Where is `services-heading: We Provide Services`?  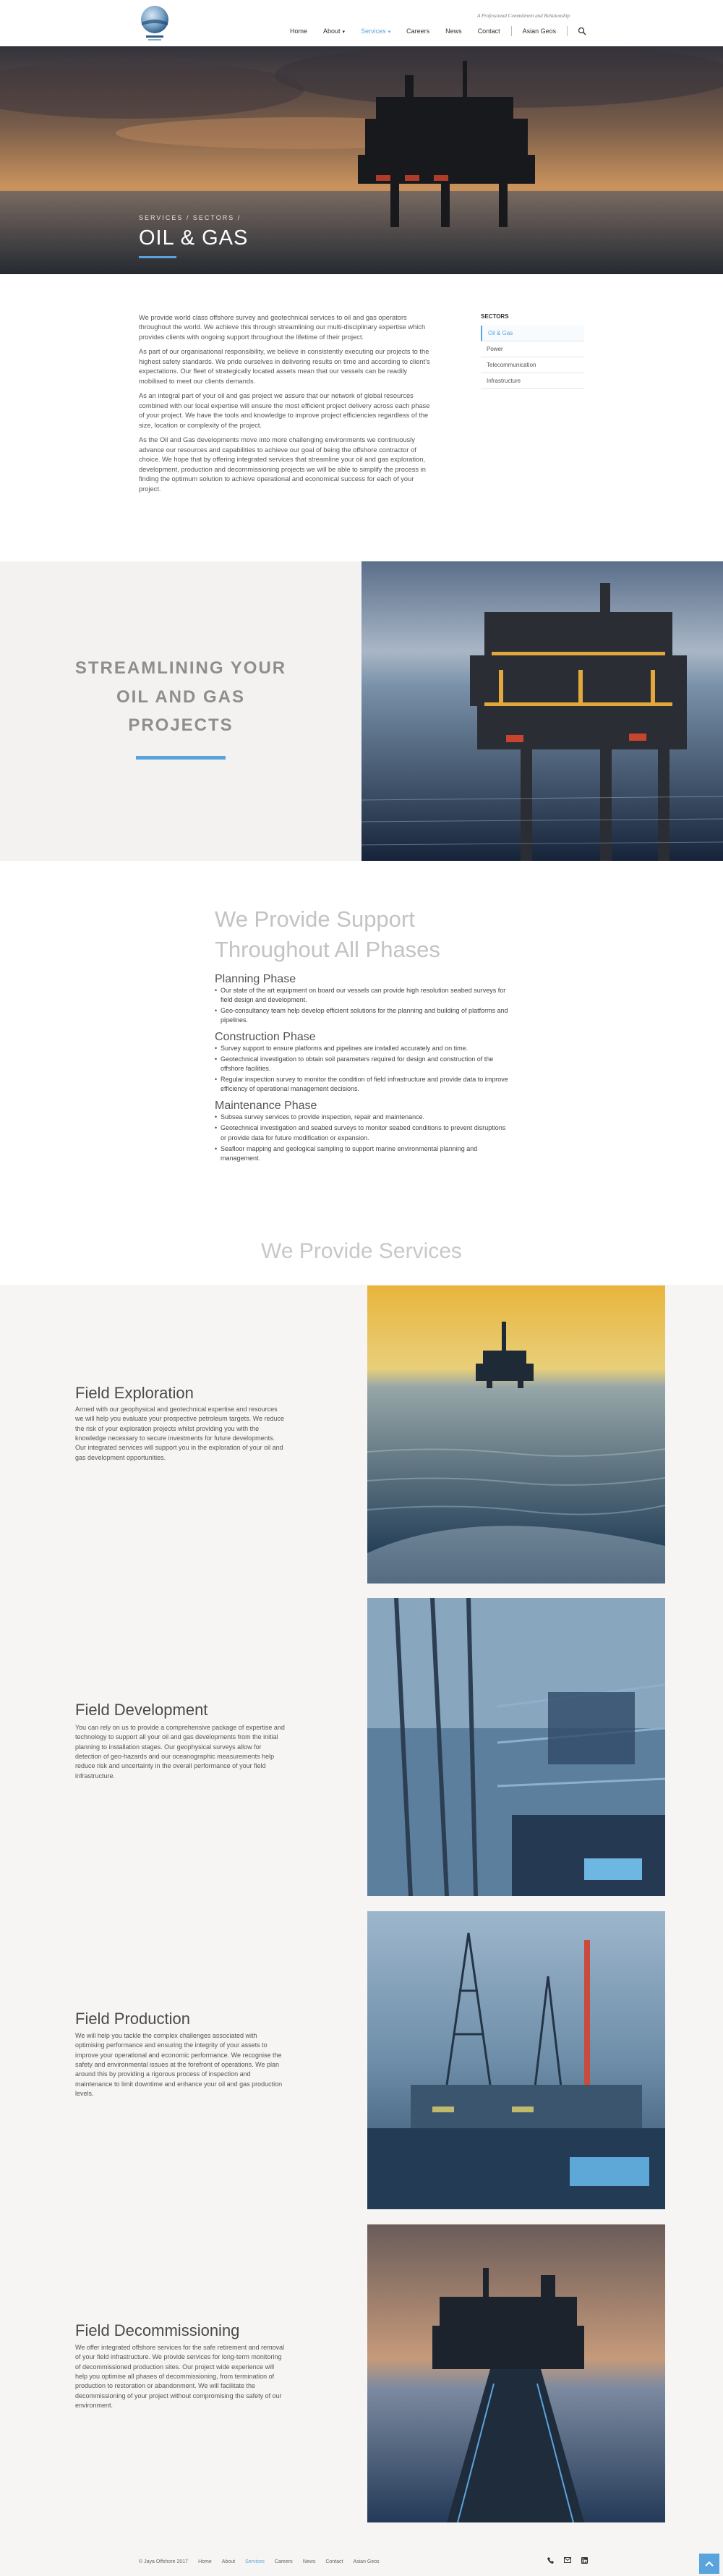
services-heading: We Provide Services is located at coordinates (361, 1251).